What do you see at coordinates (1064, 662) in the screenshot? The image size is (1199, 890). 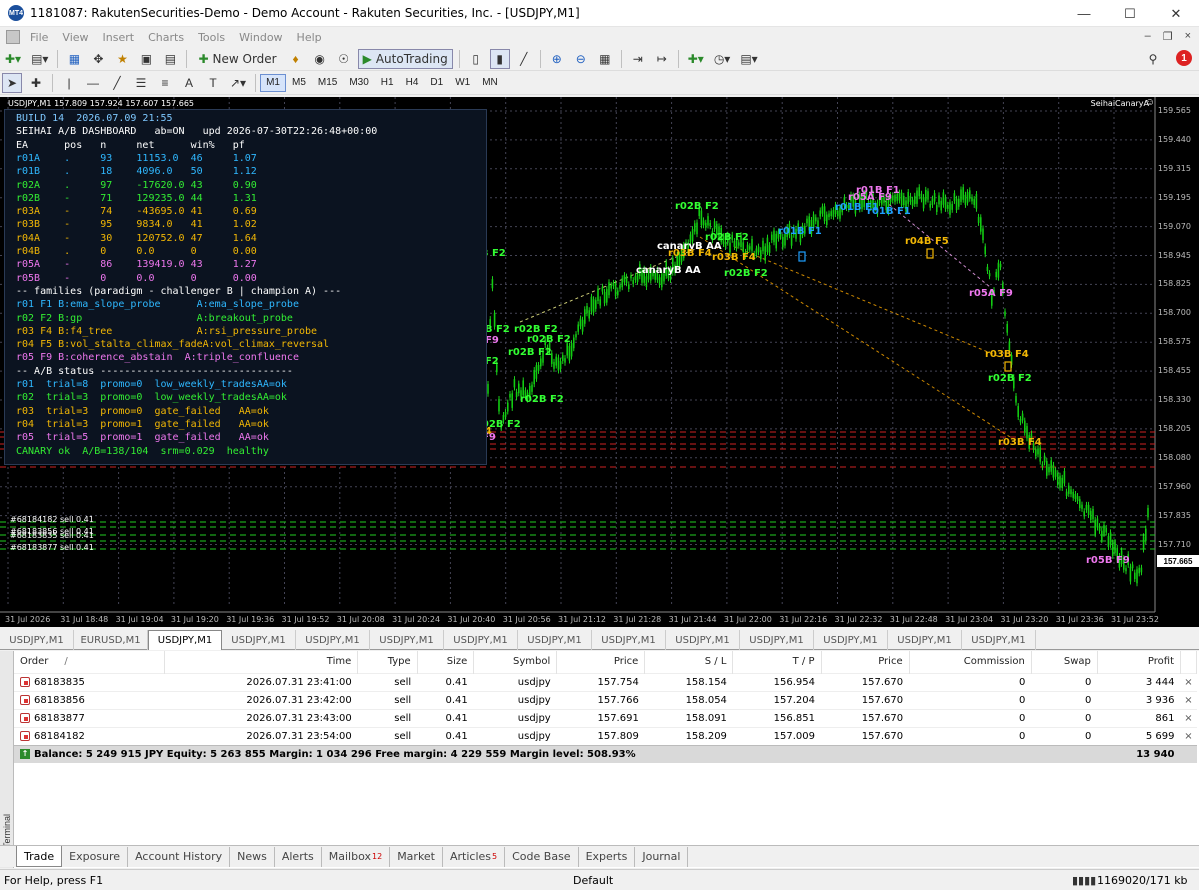 I see `column-header: Swap` at bounding box center [1064, 662].